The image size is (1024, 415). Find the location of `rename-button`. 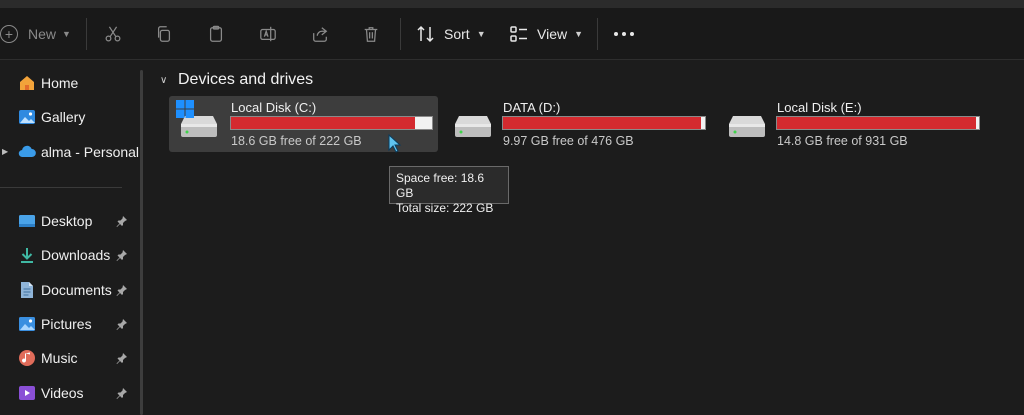

rename-button is located at coordinates (268, 34).